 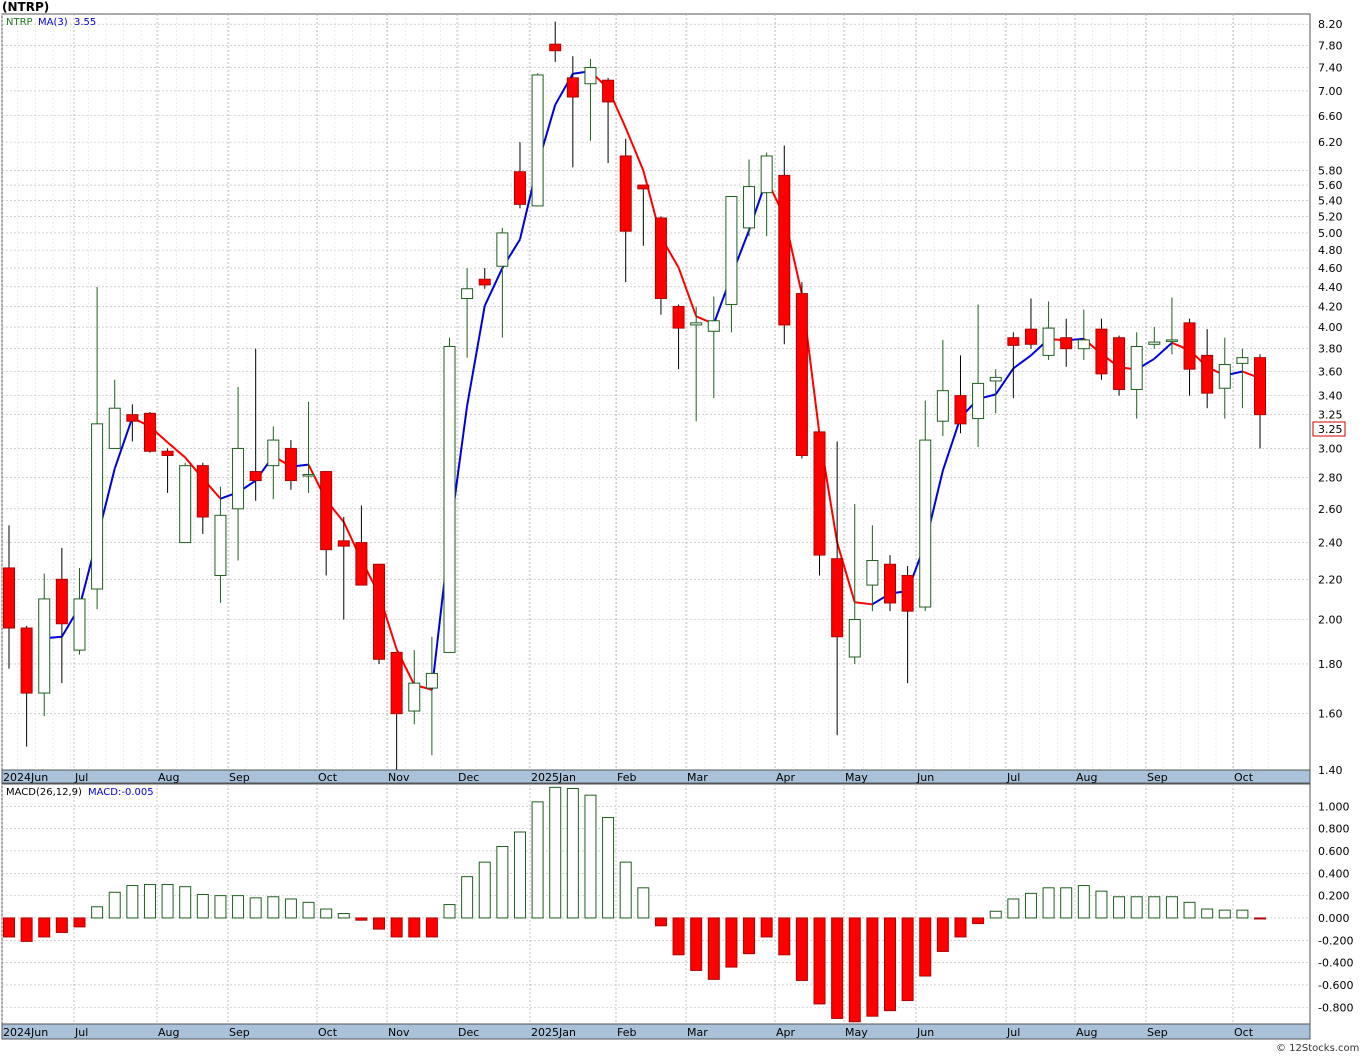 I want to click on price-tick-label: 5.80, so click(x=1330, y=170).